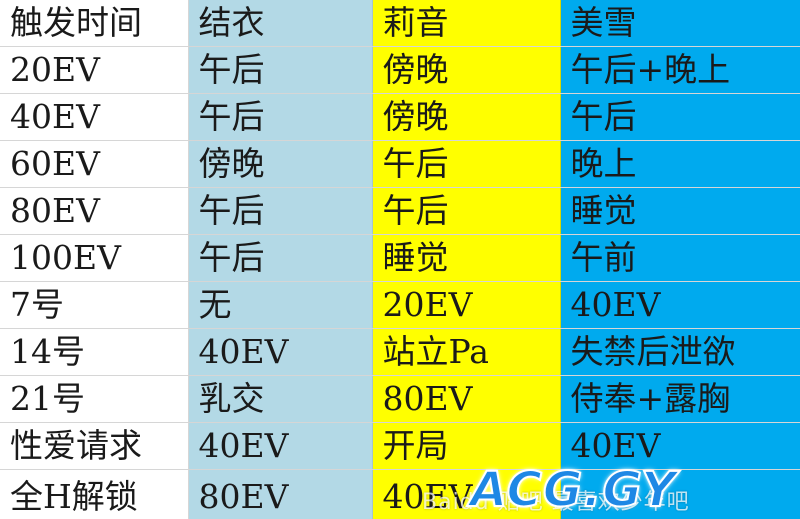 The image size is (800, 519). Describe the element at coordinates (466, 23) in the screenshot. I see `header-cell-riyin: 莉音` at that location.